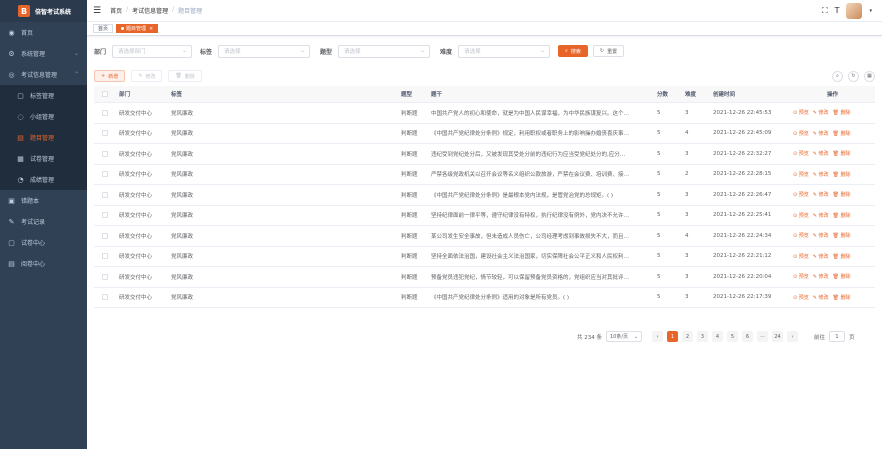  Describe the element at coordinates (573, 51) in the screenshot. I see `search-button: ⌕ 搜索` at that location.